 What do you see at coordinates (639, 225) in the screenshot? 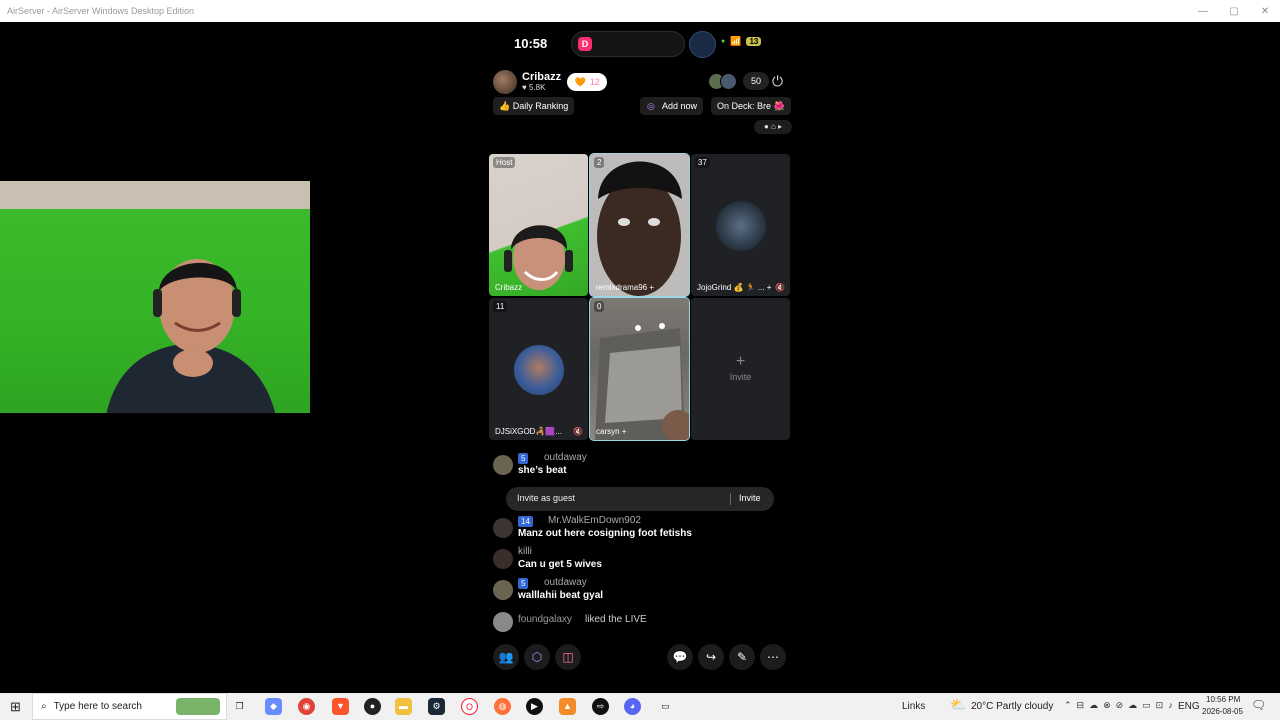
I see `guest-tile-remixdrama96: 2 remixdrama96 +` at bounding box center [639, 225].